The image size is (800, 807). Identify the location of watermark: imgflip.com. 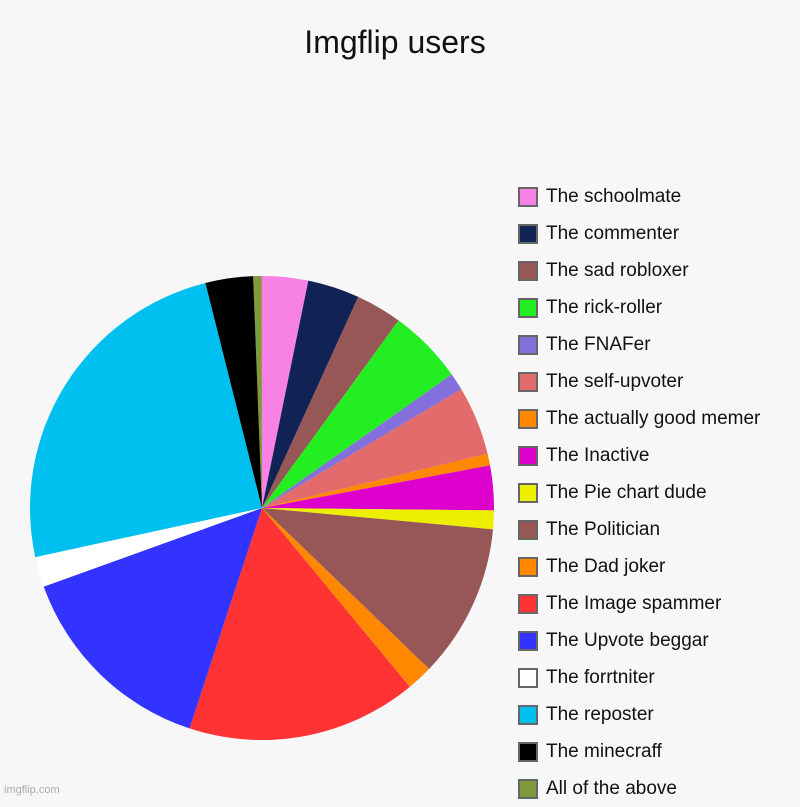
(32, 790).